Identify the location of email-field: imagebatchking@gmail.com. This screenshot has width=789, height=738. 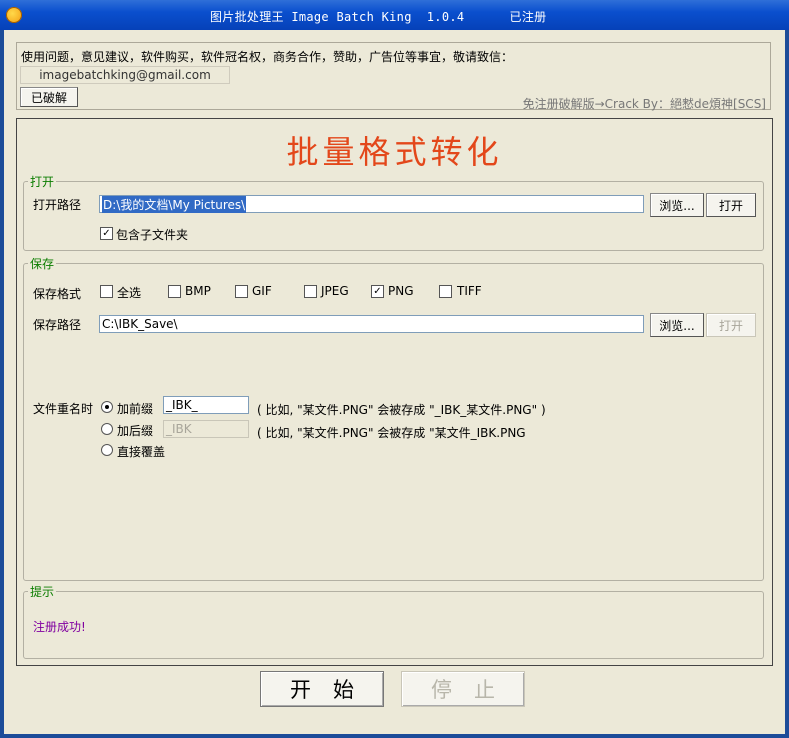
(125, 75).